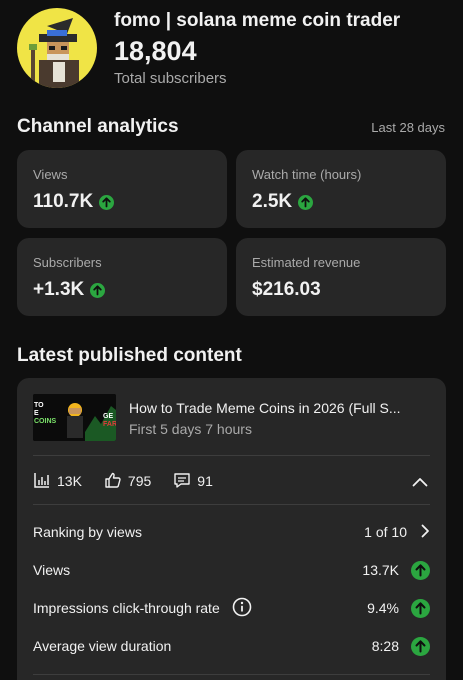 Image resolution: width=463 pixels, height=680 pixels. Describe the element at coordinates (185, 481) in the screenshot. I see `comment-icon` at that location.